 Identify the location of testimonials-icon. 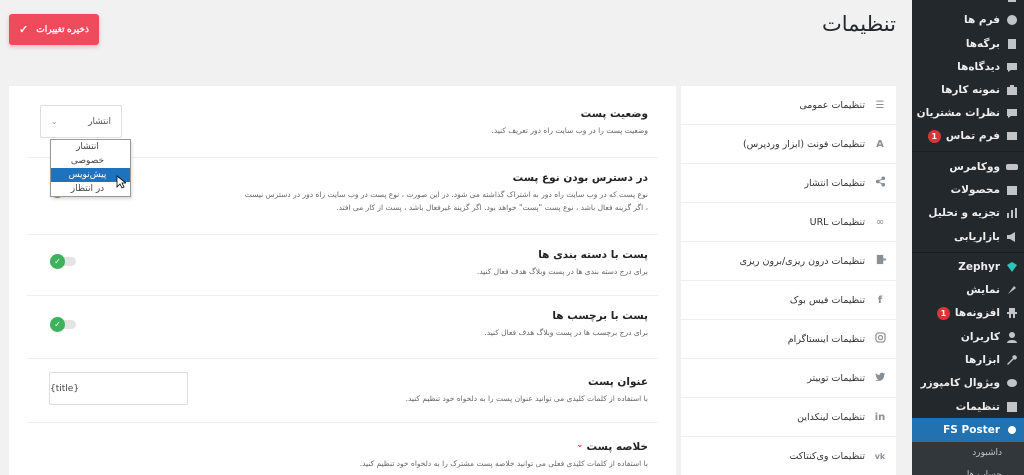
(1012, 113).